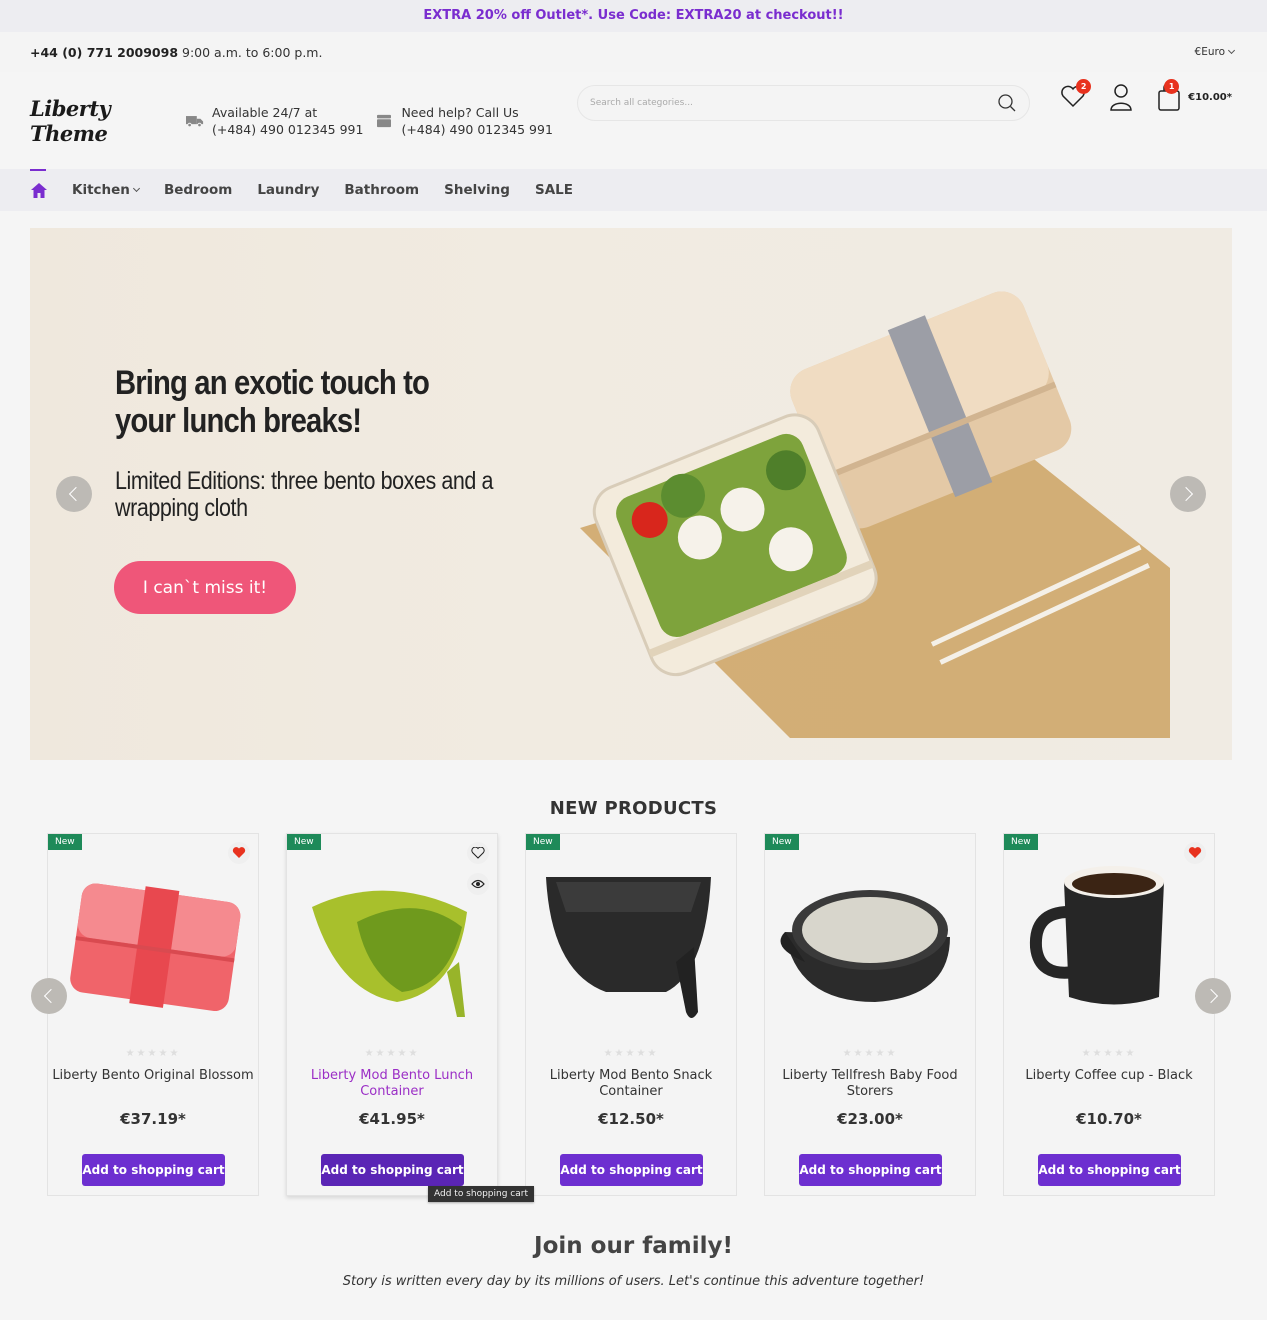 The width and height of the screenshot is (1267, 1320). I want to click on nav-label: Bedroom, so click(198, 190).